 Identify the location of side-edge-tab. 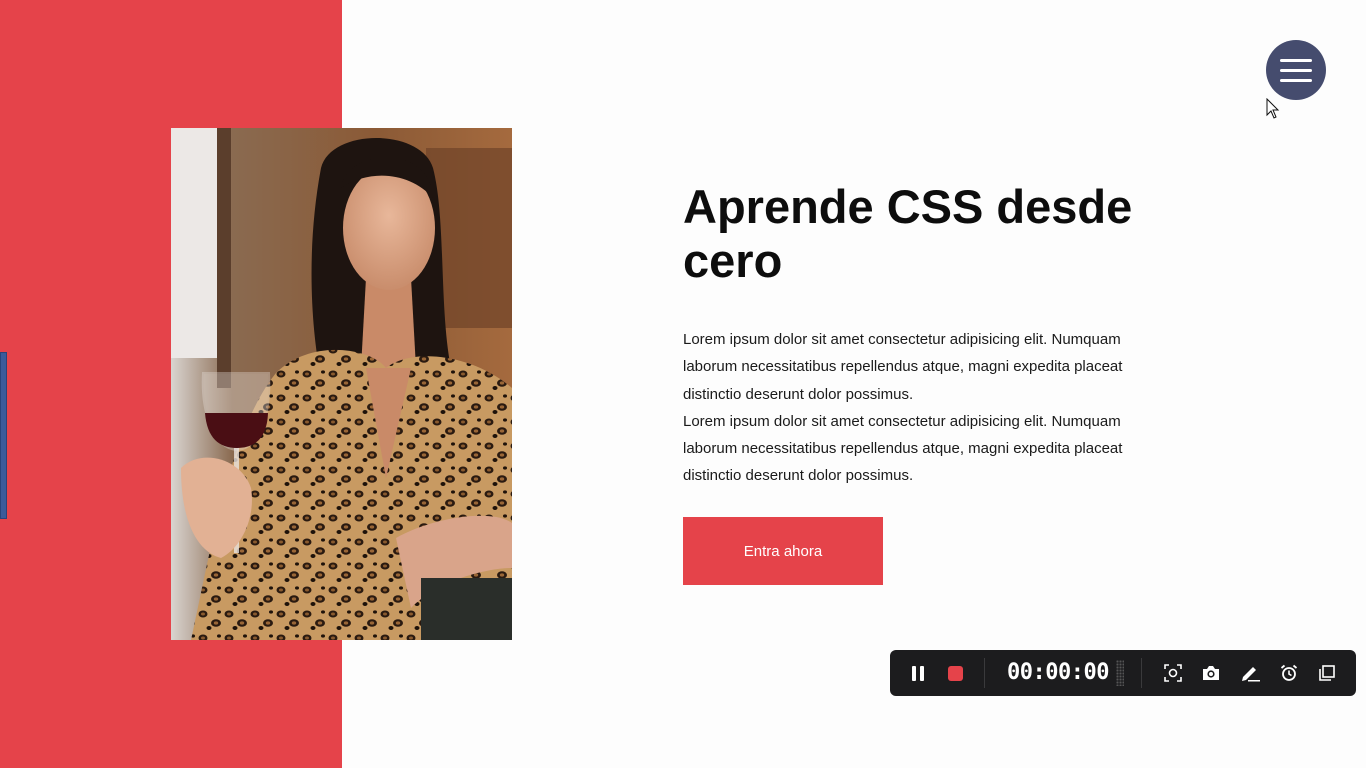
(3, 435).